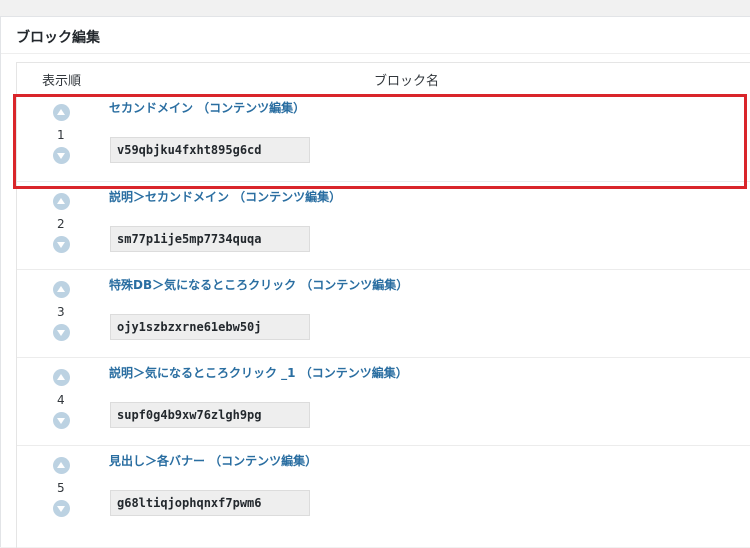 The height and width of the screenshot is (548, 750). Describe the element at coordinates (210, 239) in the screenshot. I see `block-id-field: sm77p1ije5mp7734quqa` at that location.